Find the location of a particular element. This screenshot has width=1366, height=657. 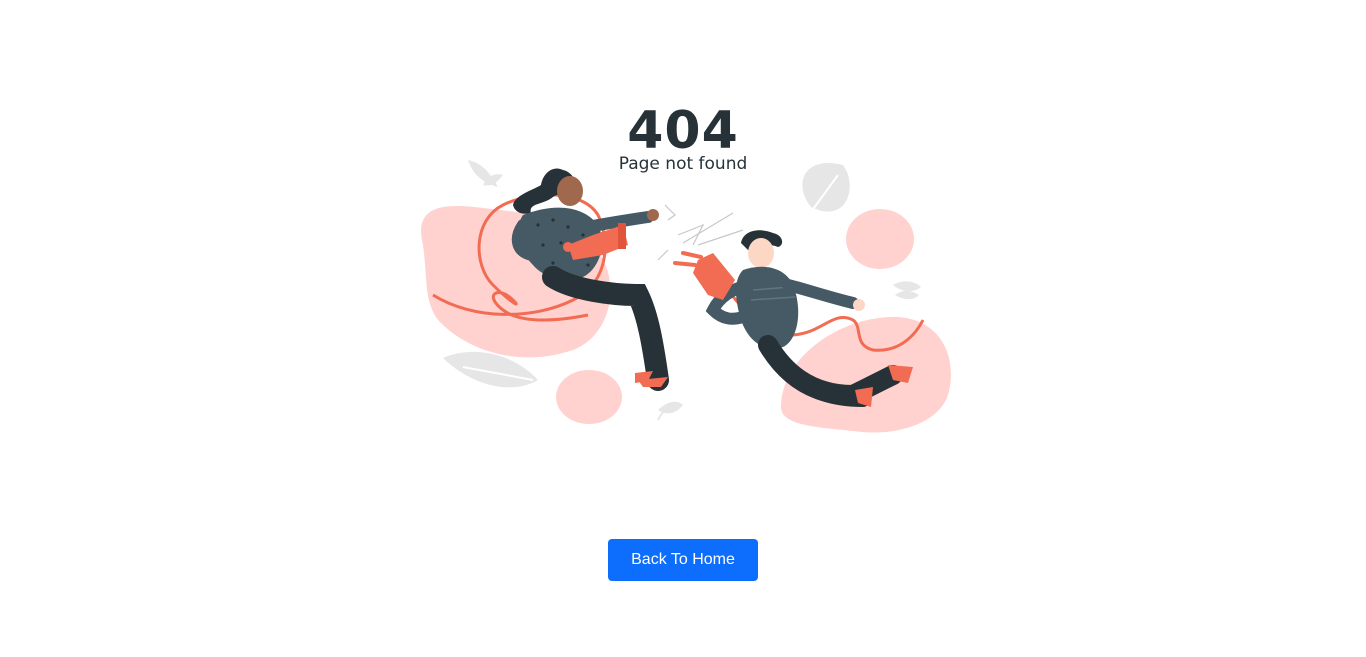

plug-icon is located at coordinates (704, 275).